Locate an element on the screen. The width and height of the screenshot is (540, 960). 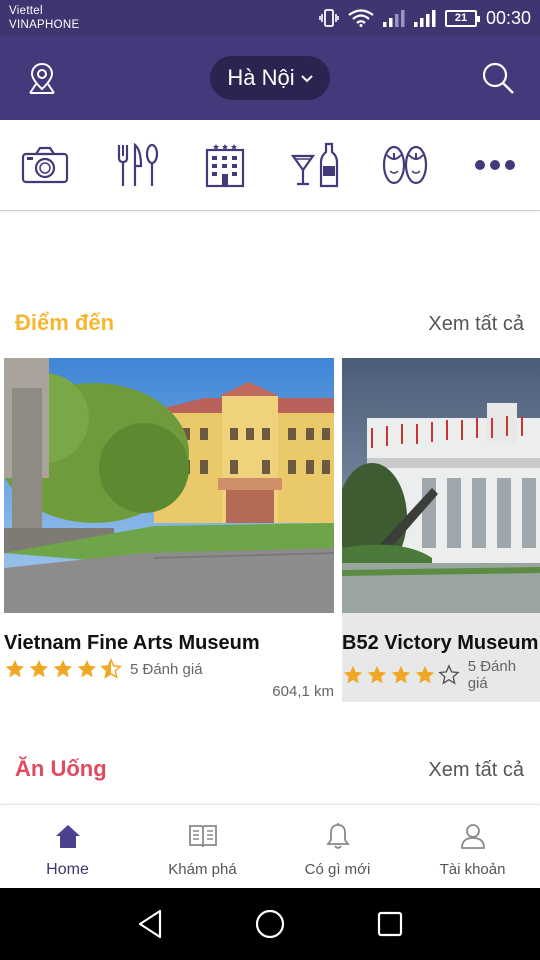
place-photo is located at coordinates (441, 485).